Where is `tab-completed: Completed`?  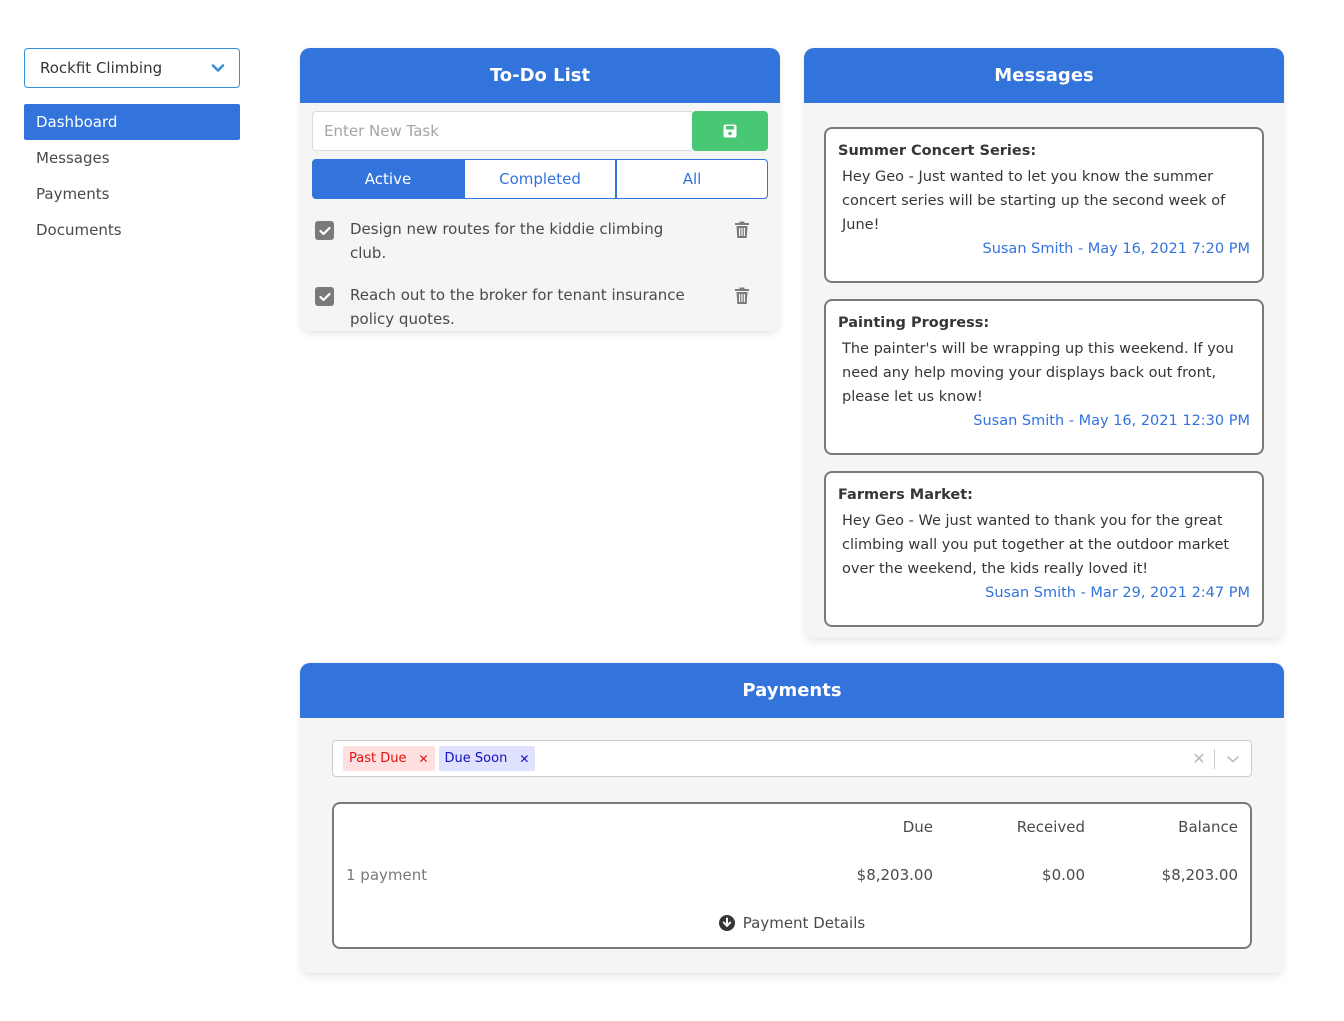 tab-completed: Completed is located at coordinates (540, 179).